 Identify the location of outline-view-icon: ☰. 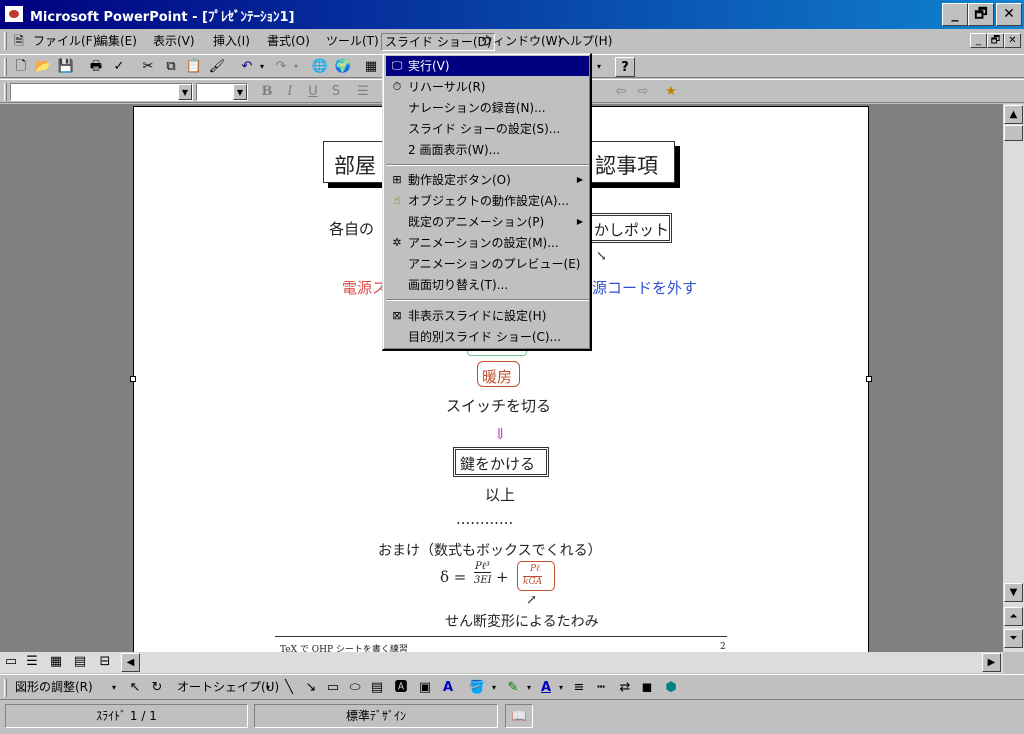
(32, 662).